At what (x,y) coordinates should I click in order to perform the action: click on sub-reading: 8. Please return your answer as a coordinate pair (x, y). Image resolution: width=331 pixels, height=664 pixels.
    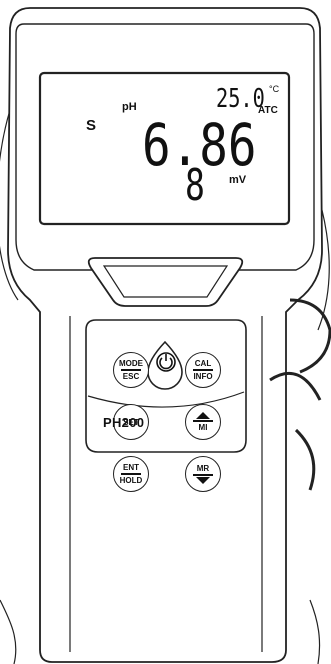
    Looking at the image, I should click on (195, 185).